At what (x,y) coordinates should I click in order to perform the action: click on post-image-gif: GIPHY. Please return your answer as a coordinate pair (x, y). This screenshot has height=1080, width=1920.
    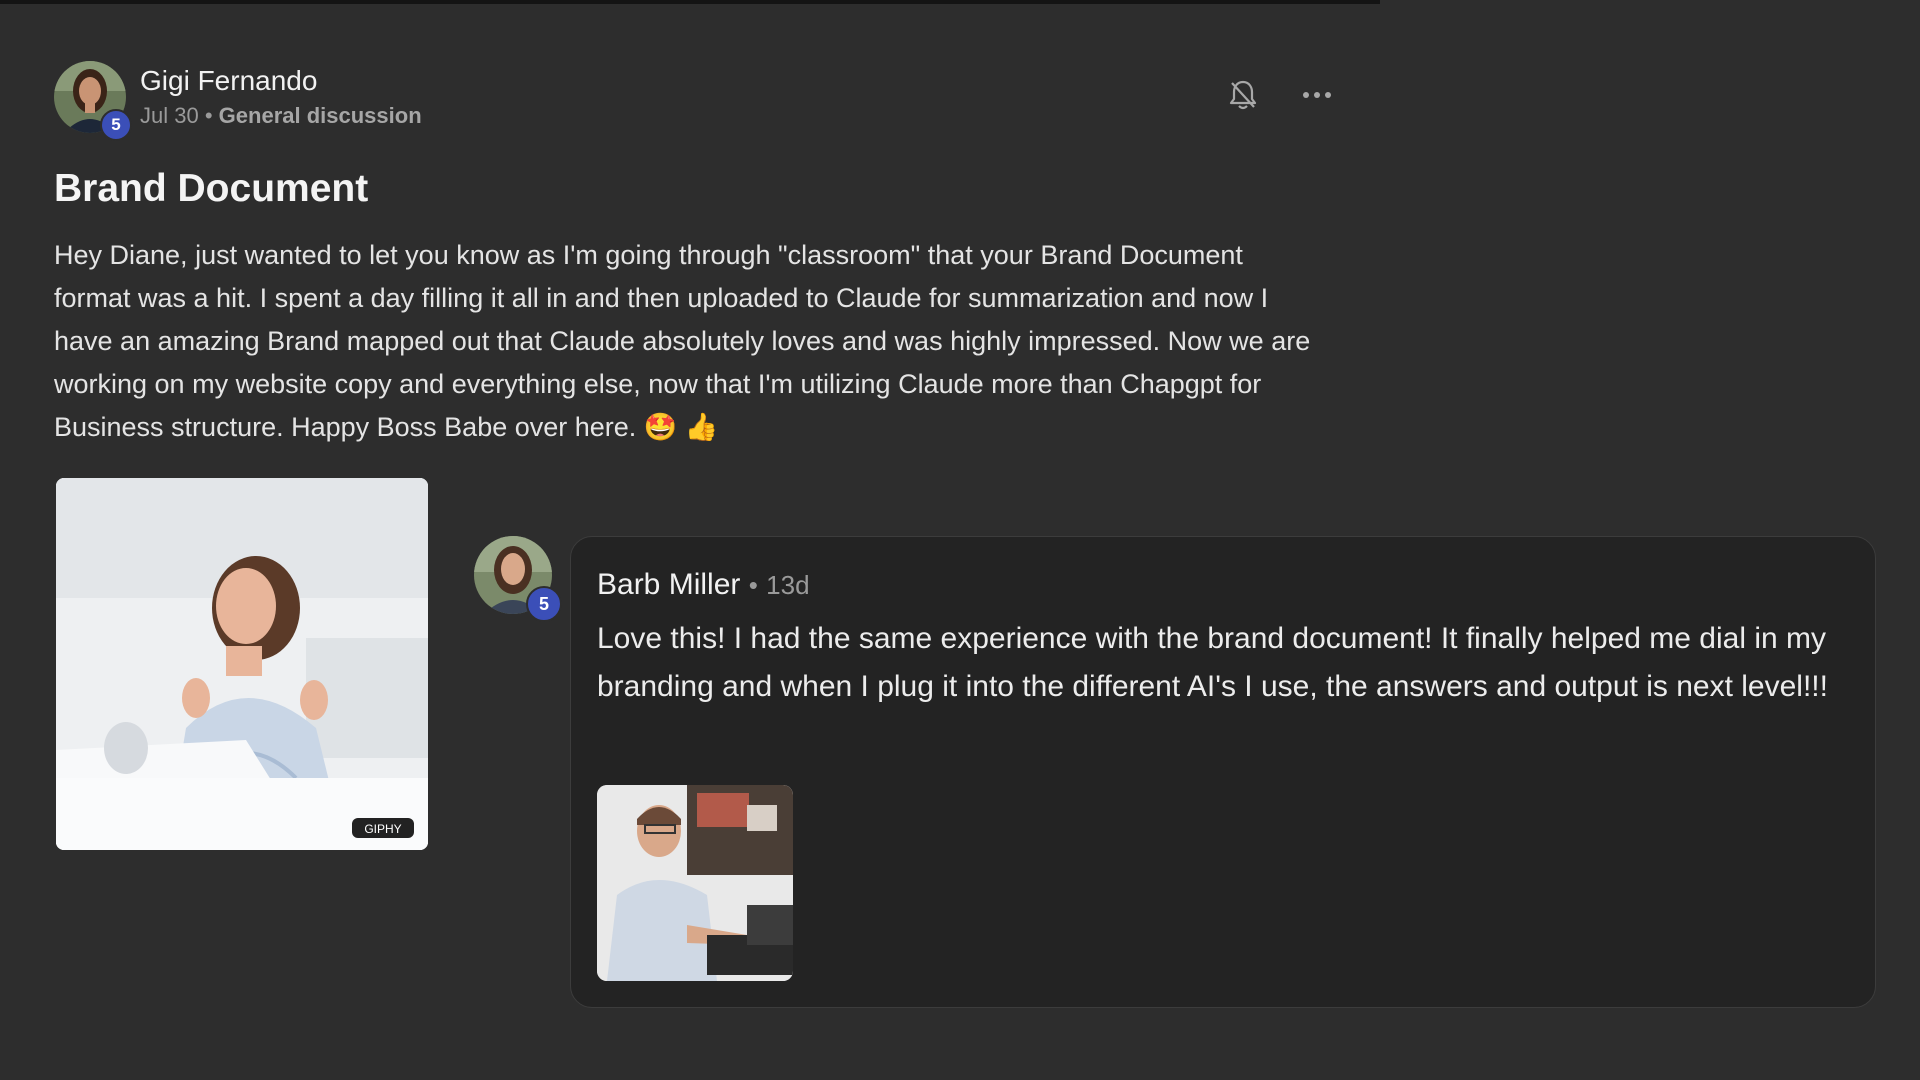
    Looking at the image, I should click on (242, 664).